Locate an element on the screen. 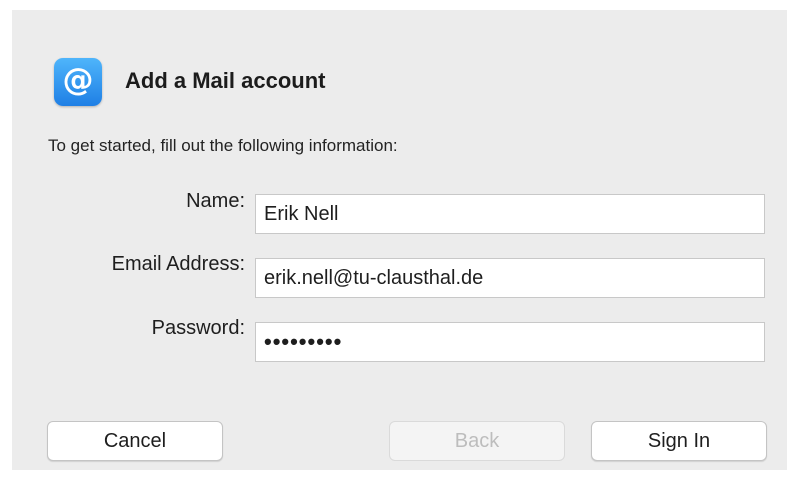 Image resolution: width=798 pixels, height=494 pixels. dialog-title: Add a Mail account is located at coordinates (225, 80).